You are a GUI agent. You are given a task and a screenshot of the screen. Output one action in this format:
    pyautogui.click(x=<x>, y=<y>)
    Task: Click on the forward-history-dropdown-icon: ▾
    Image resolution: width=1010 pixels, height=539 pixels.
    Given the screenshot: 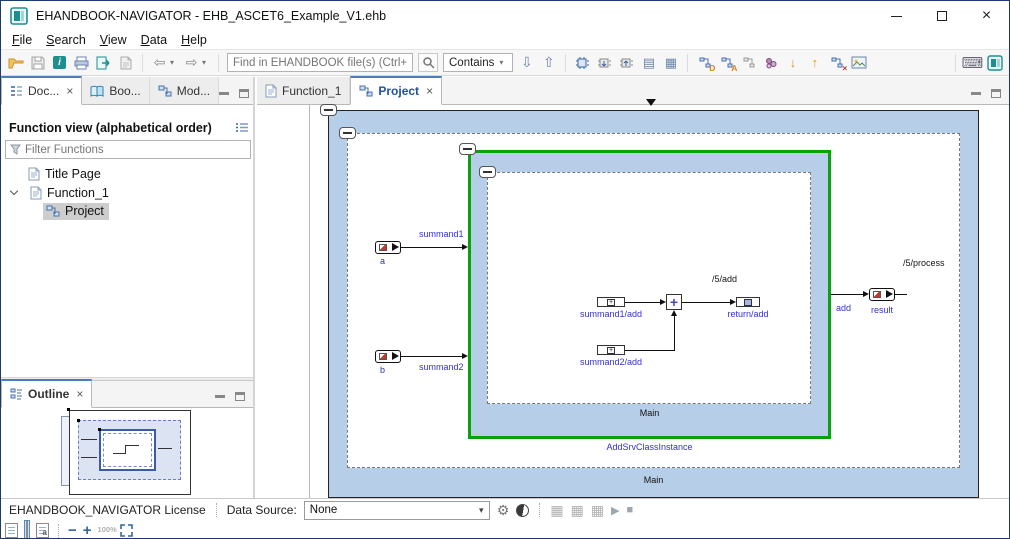 What is the action you would take?
    pyautogui.click(x=206, y=62)
    